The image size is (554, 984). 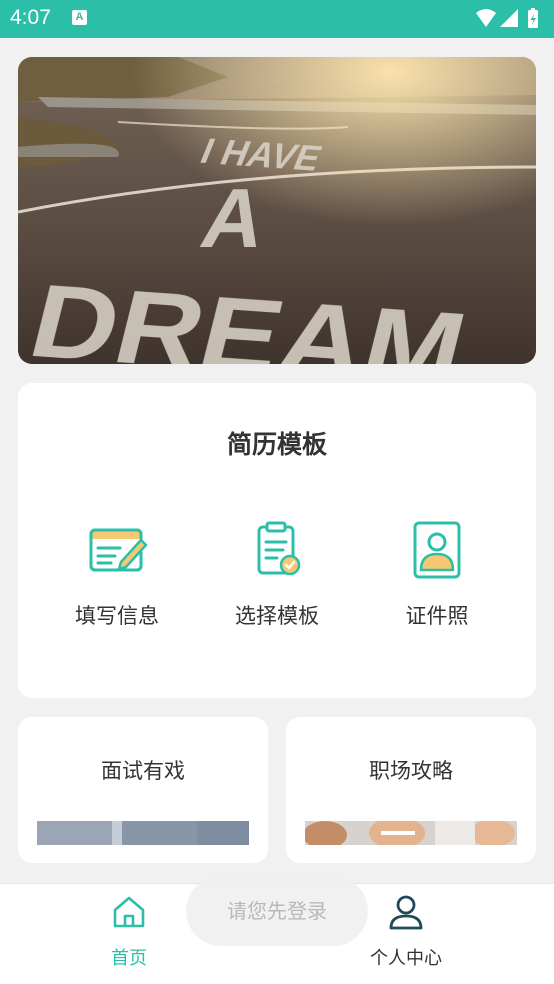 I want to click on feature-label: 填写信息, so click(x=117, y=616).